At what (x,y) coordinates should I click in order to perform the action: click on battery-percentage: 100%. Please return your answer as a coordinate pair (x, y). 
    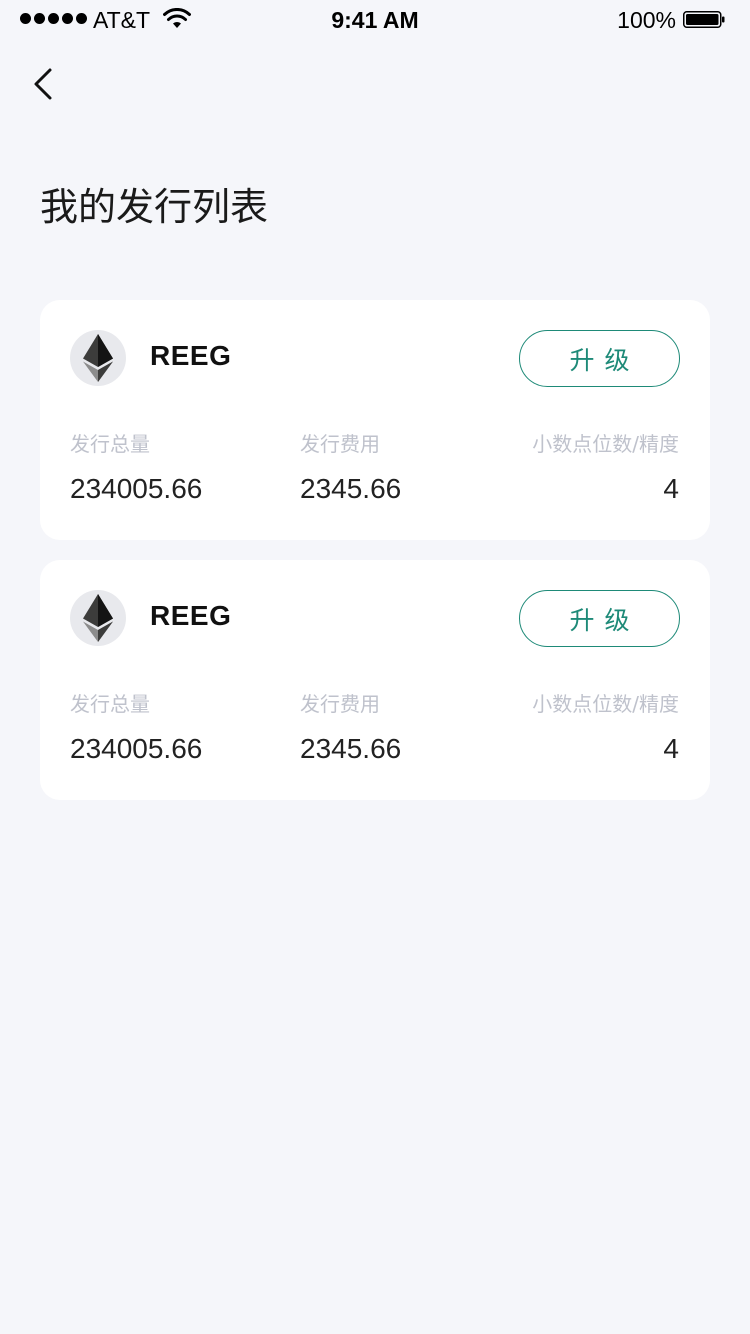
    Looking at the image, I should click on (646, 20).